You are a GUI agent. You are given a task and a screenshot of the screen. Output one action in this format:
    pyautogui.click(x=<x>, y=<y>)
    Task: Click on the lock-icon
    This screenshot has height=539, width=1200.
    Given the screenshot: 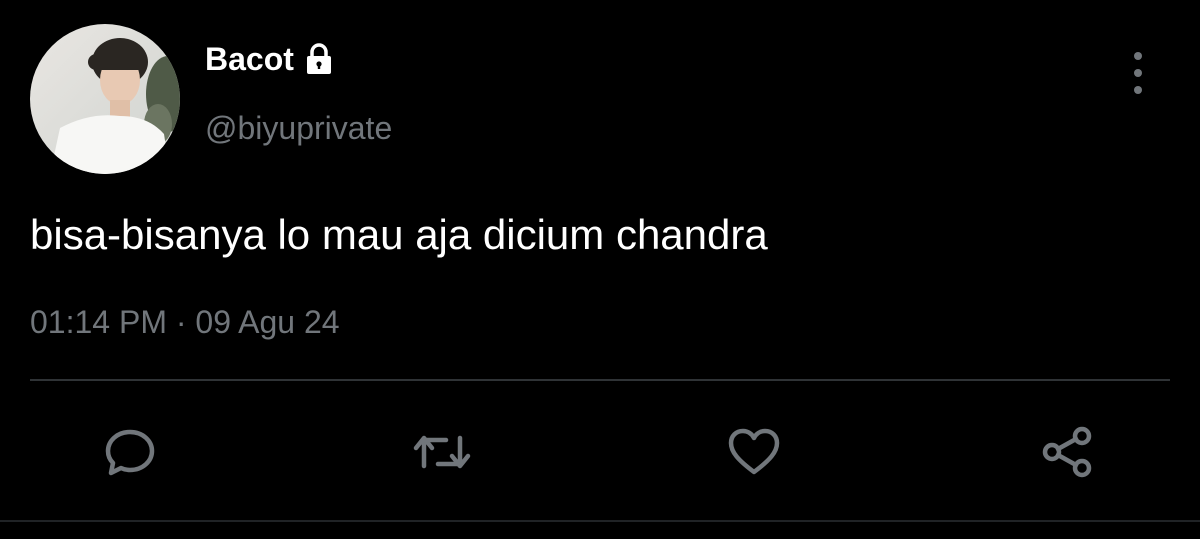 What is the action you would take?
    pyautogui.click(x=319, y=59)
    